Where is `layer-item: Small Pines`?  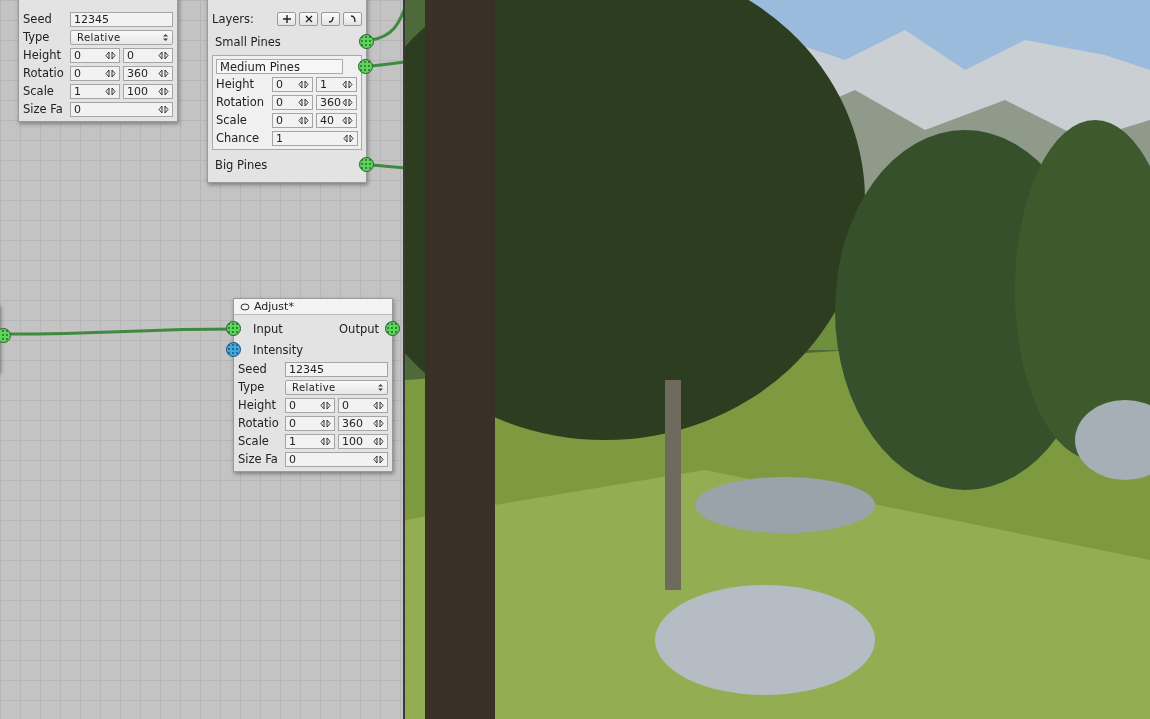
layer-item: Small Pines is located at coordinates (287, 42).